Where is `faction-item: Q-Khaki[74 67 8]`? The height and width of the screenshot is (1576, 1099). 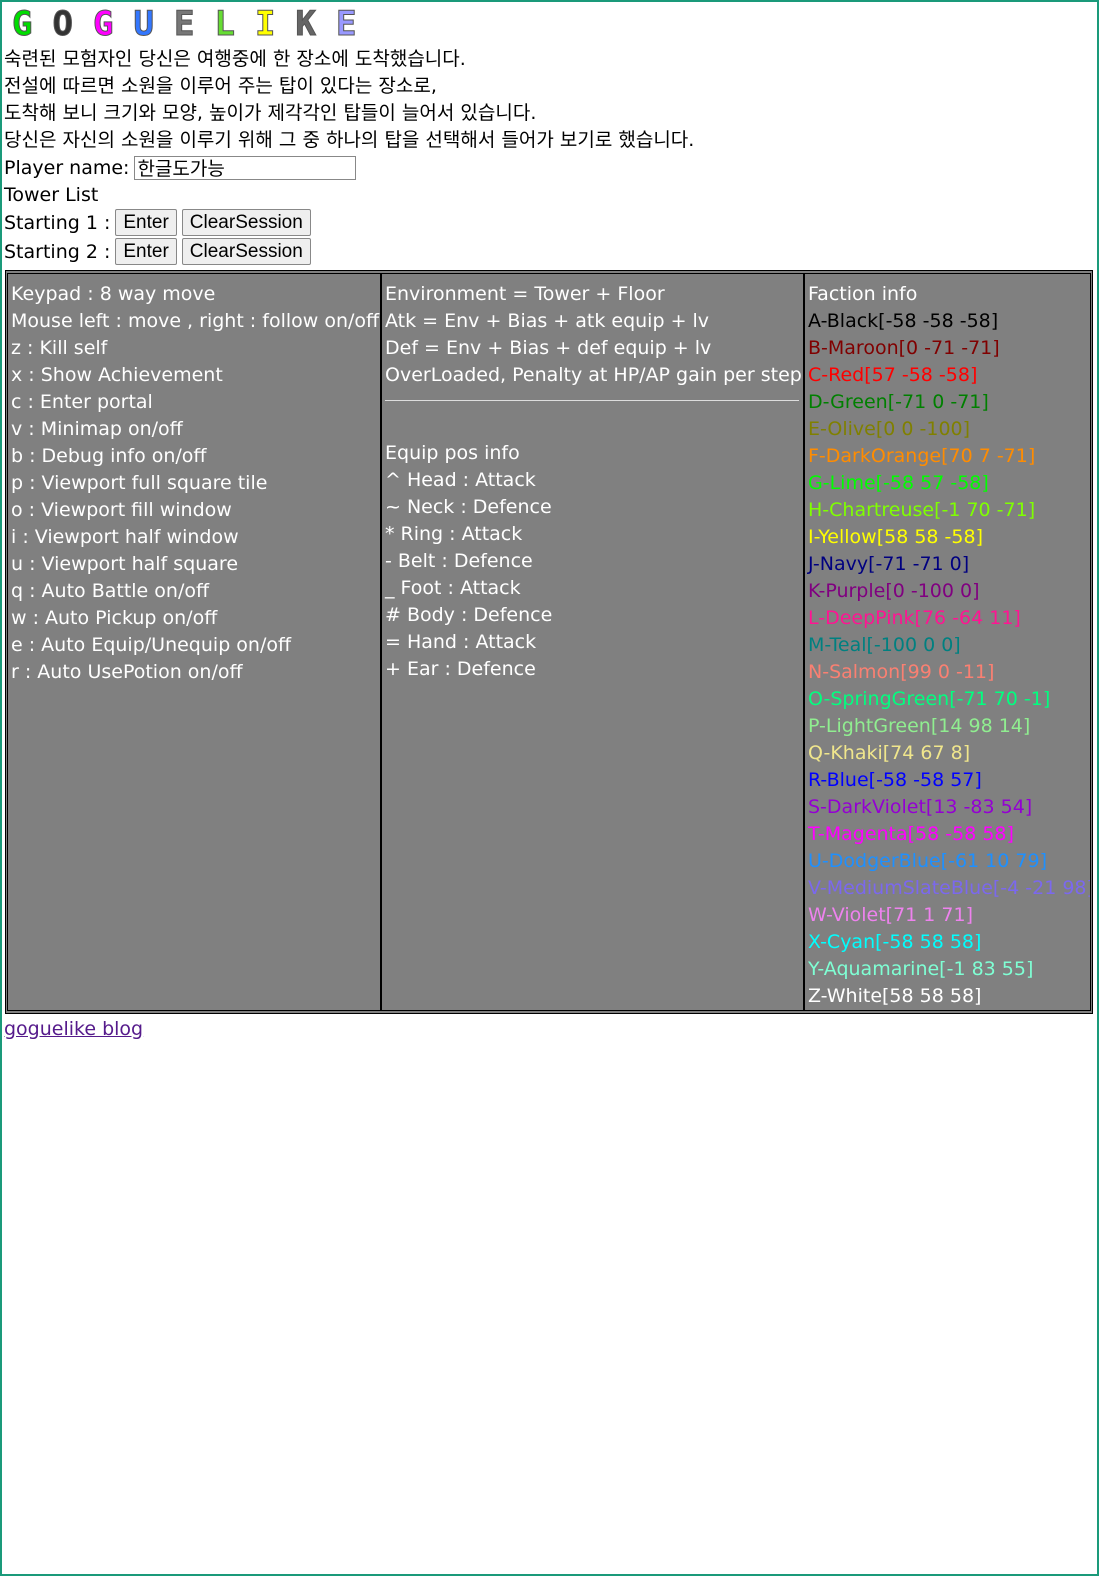
faction-item: Q-Khaki[74 67 8] is located at coordinates (889, 753).